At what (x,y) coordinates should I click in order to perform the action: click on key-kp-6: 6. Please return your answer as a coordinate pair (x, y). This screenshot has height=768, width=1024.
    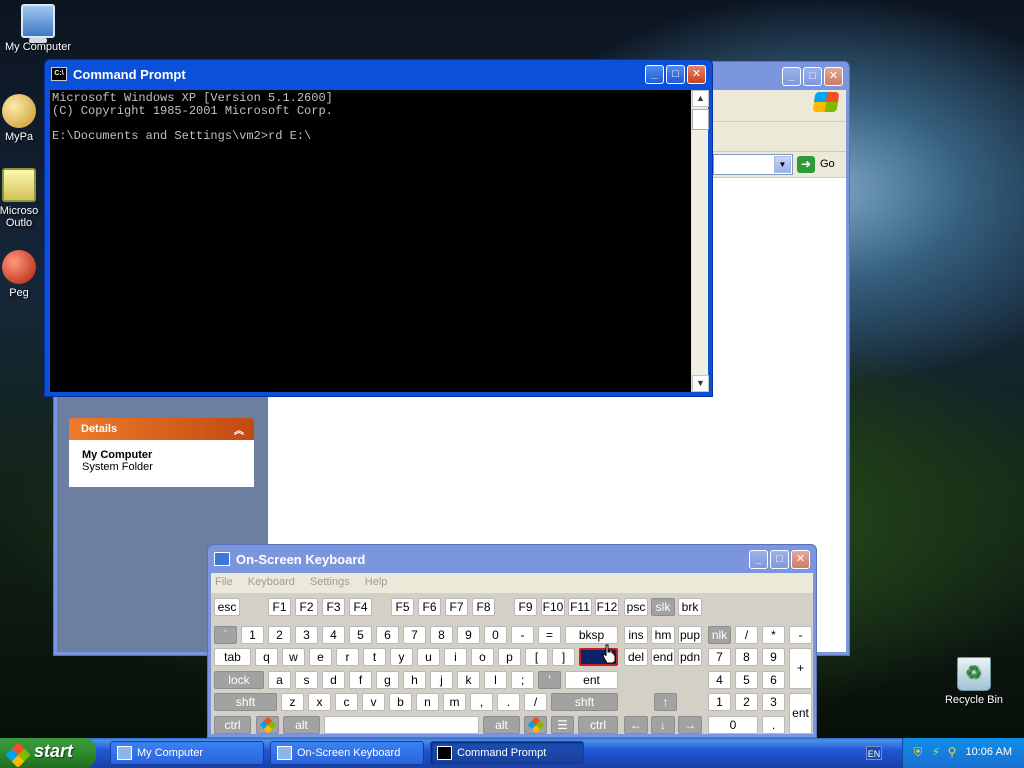
    Looking at the image, I should click on (773, 680).